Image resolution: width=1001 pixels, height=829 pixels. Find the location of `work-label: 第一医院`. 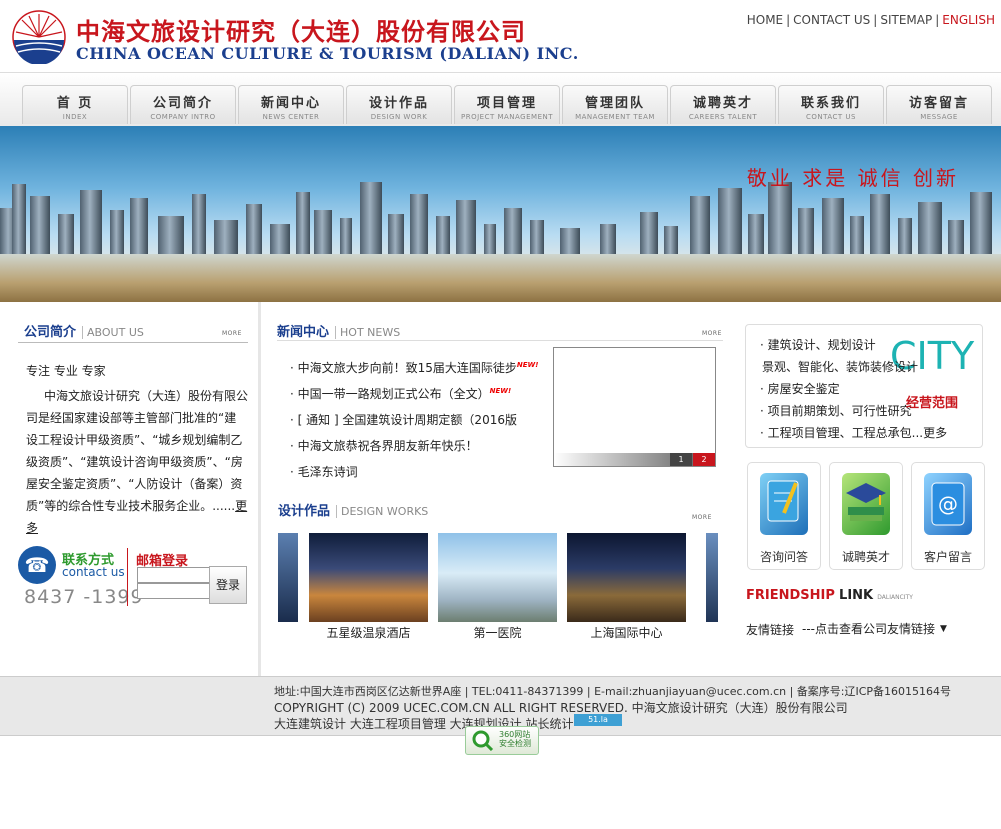

work-label: 第一医院 is located at coordinates (497, 632).